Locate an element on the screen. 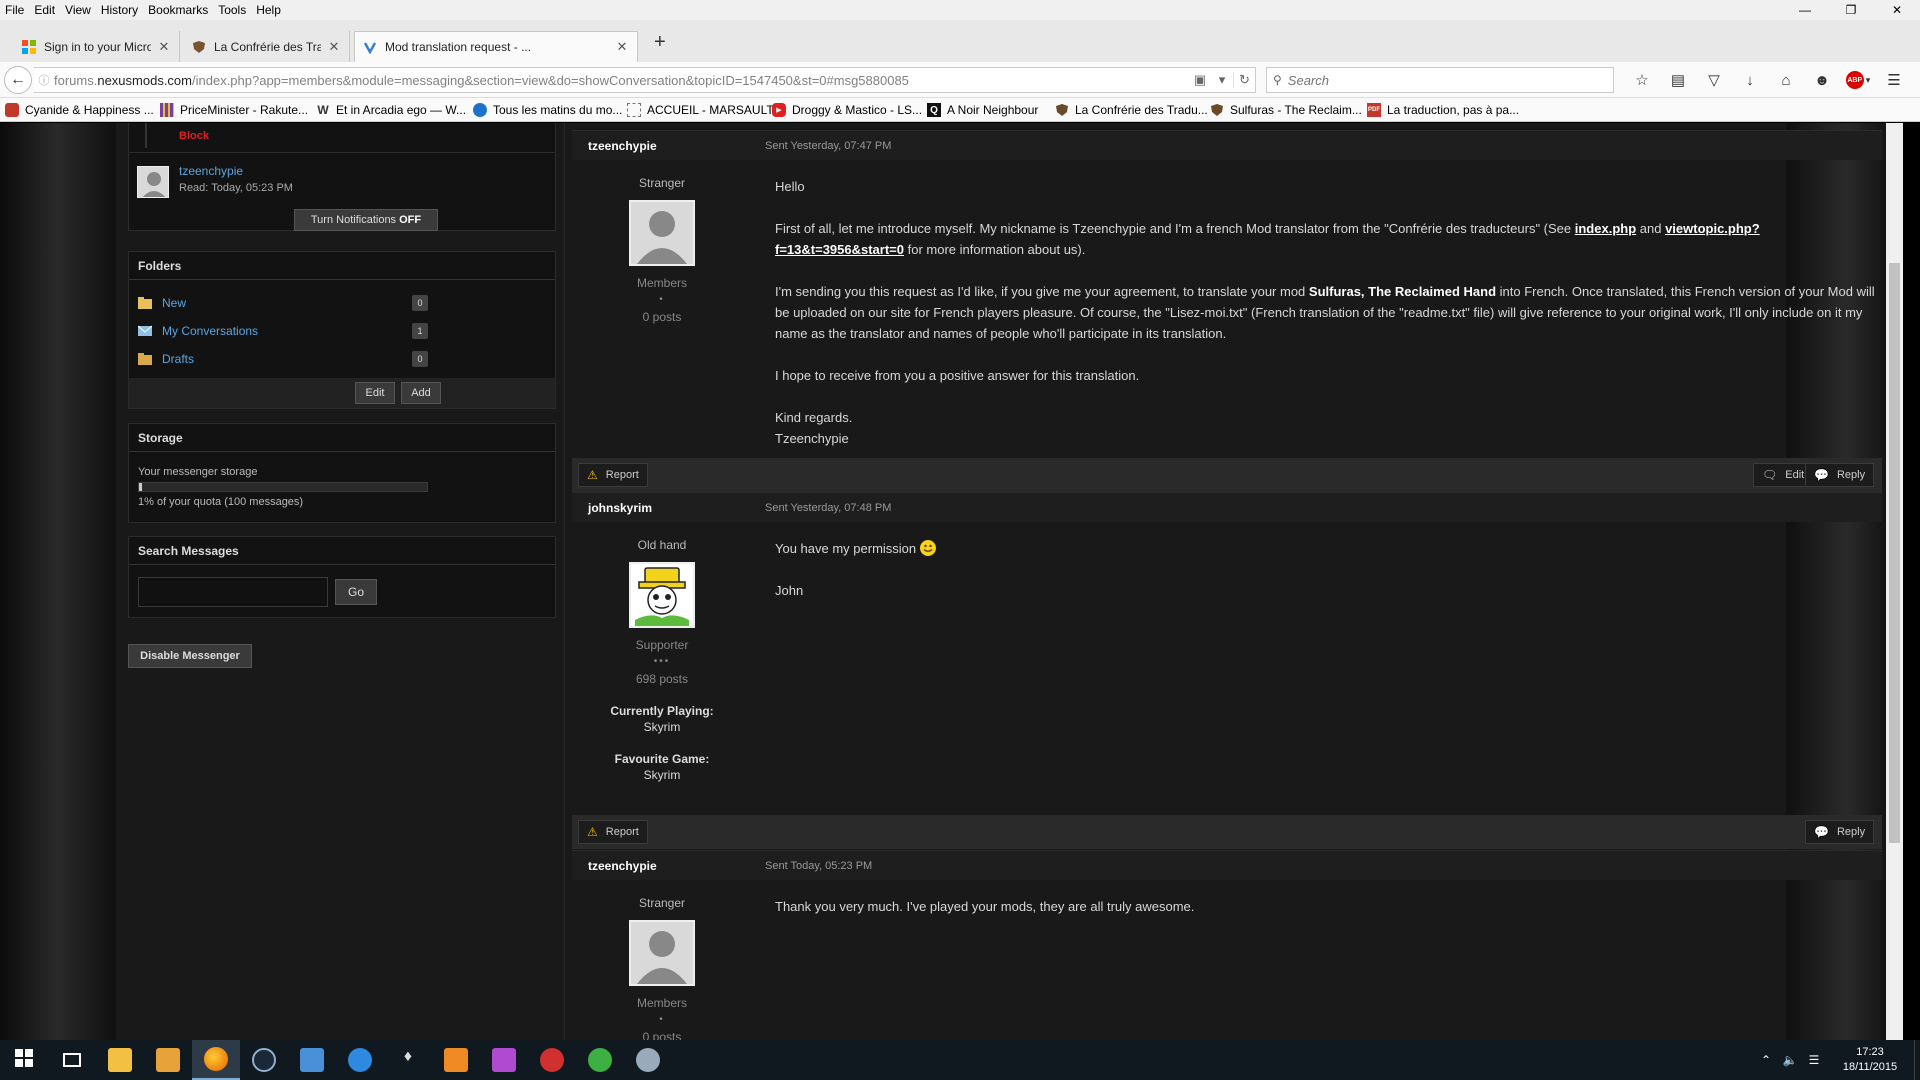 The width and height of the screenshot is (1920, 1080). notifications-icon: ☰ is located at coordinates (1814, 1060).